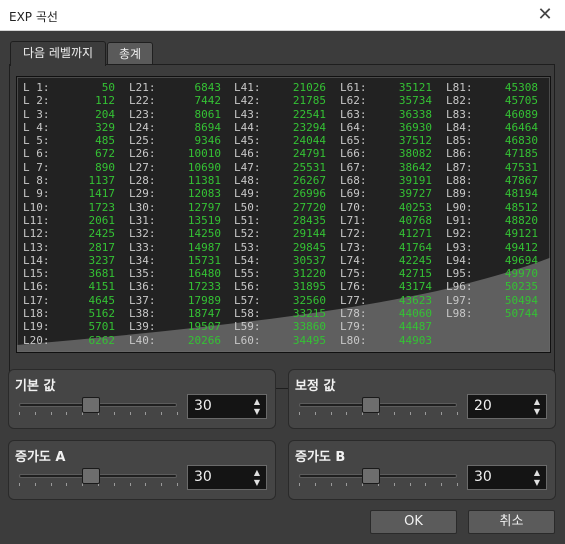  I want to click on level-row: L45: 24044, so click(280, 140).